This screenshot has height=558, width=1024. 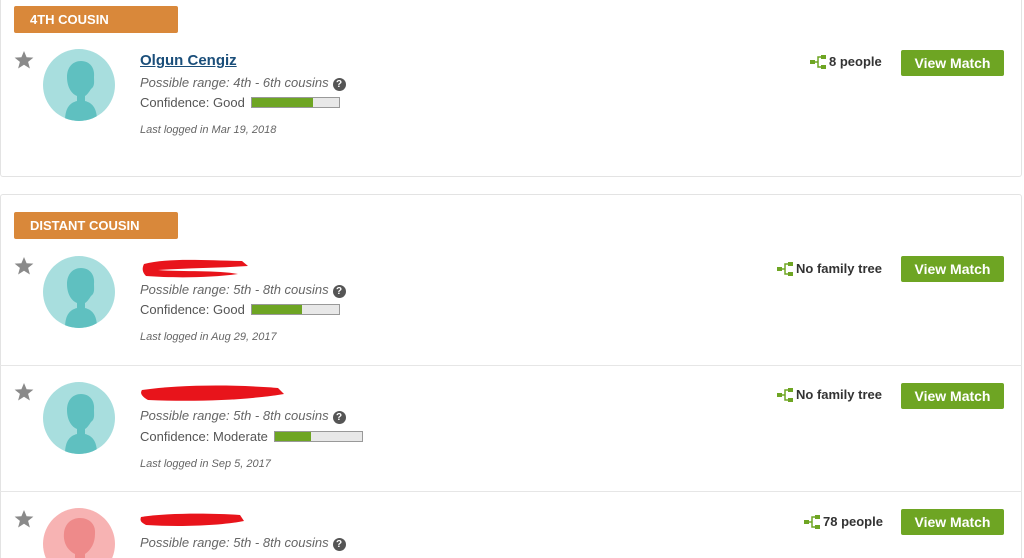 I want to click on last-logged: Last logged in Sep 5, 2017, so click(x=205, y=464).